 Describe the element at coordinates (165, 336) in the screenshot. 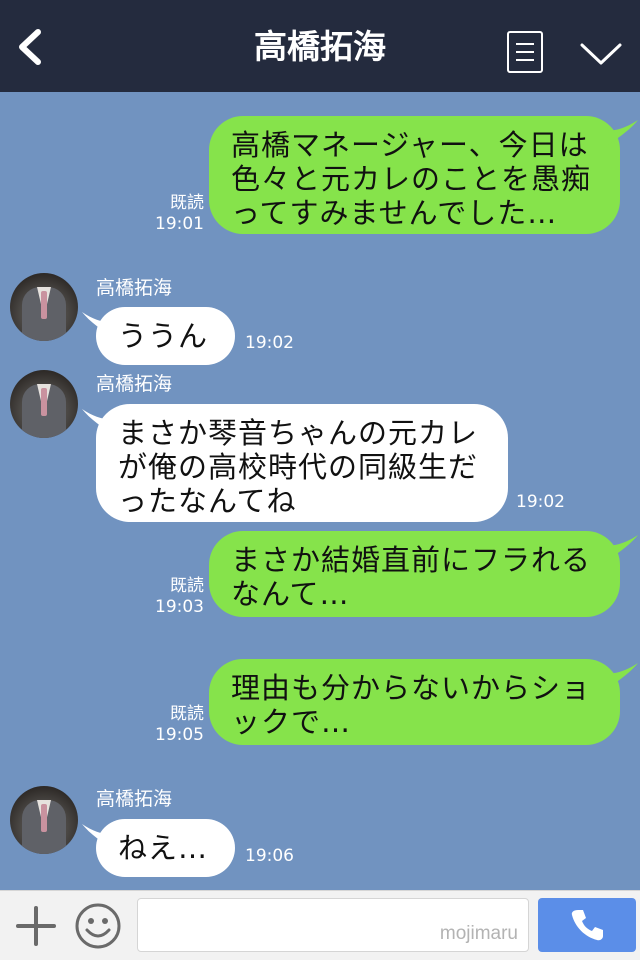

I see `message-bubble-received: ううん` at that location.